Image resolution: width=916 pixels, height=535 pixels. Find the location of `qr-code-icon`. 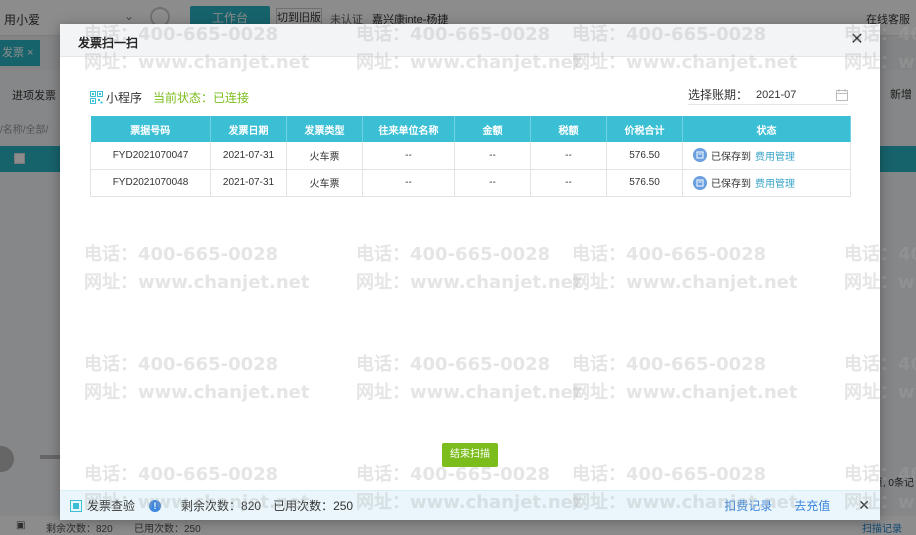

qr-code-icon is located at coordinates (96, 97).